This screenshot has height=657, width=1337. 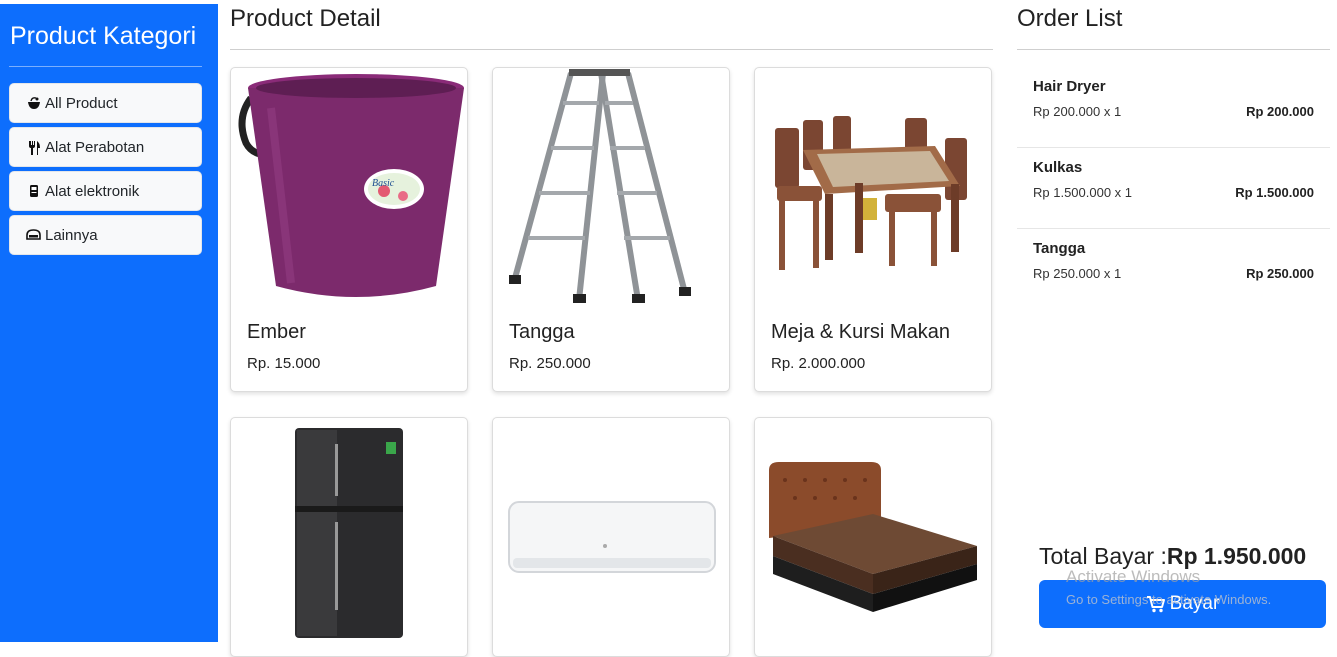 What do you see at coordinates (1194, 603) in the screenshot?
I see `bayar-label: Bayar` at bounding box center [1194, 603].